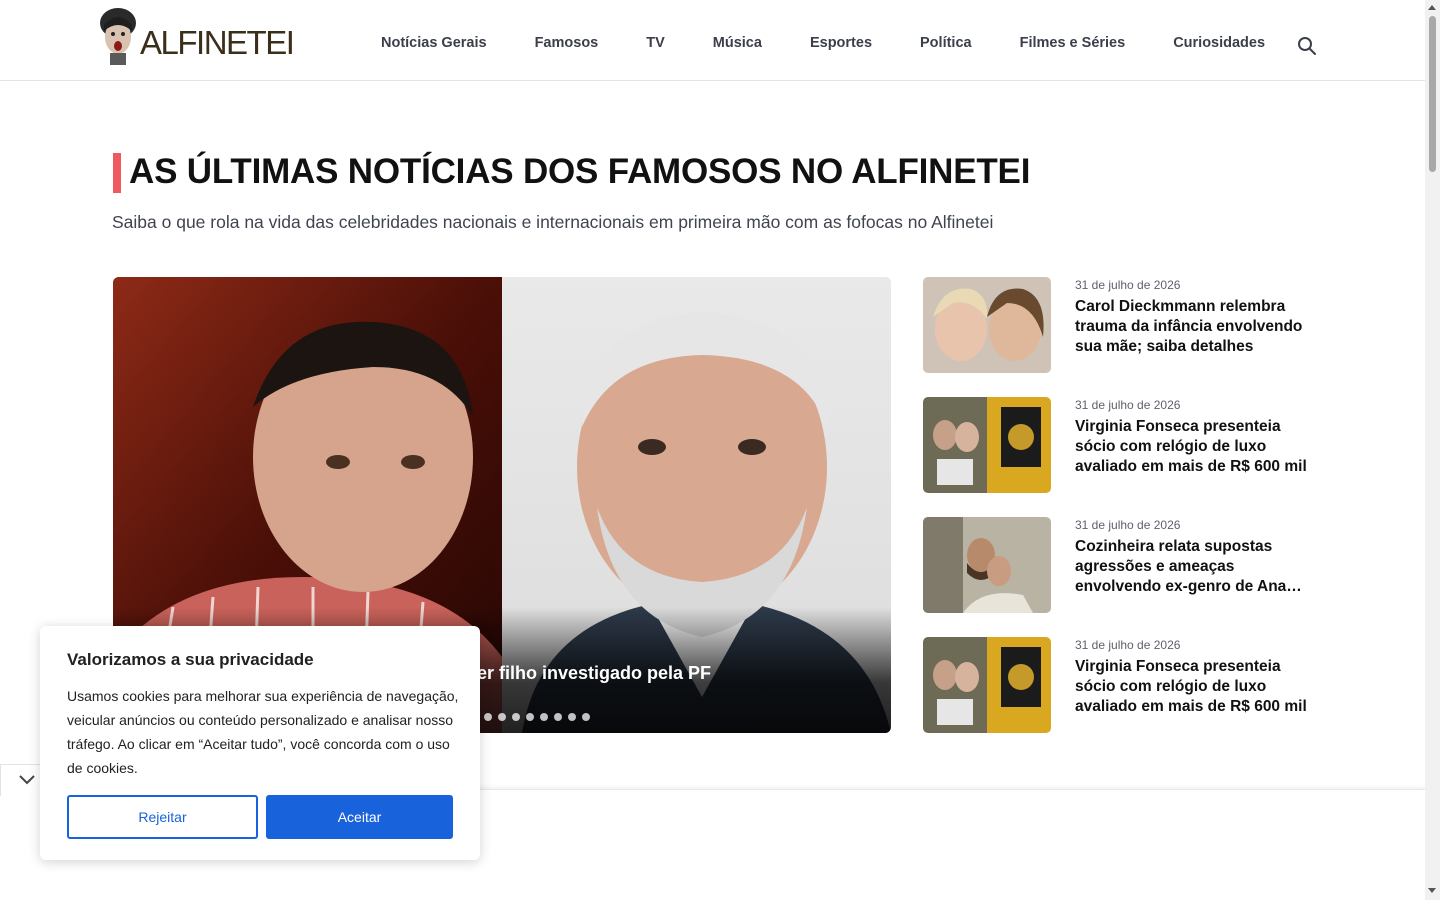  What do you see at coordinates (434, 43) in the screenshot?
I see `nav-item-noticias-gerais: Notícias Gerais` at bounding box center [434, 43].